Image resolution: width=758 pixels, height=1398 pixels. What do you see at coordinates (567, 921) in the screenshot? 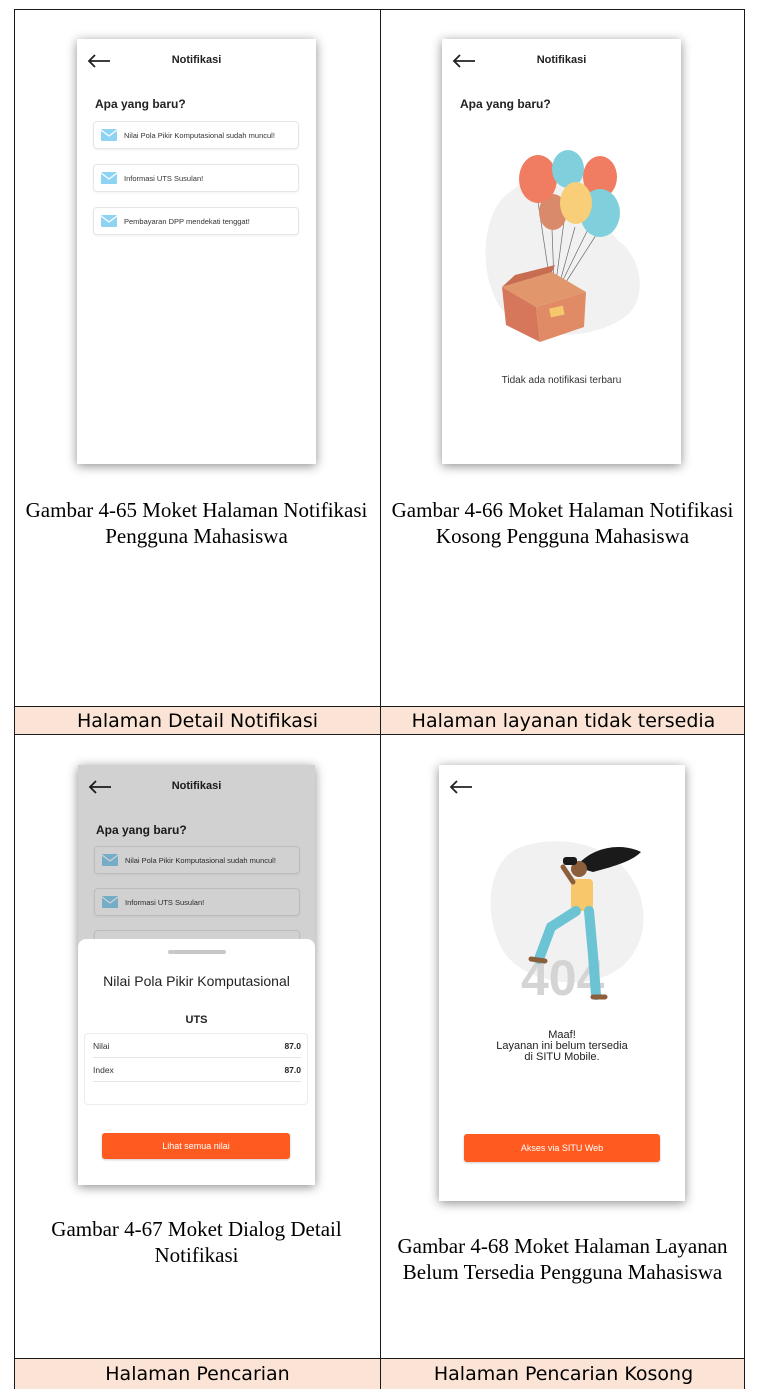
I see `404-illustration: 404` at bounding box center [567, 921].